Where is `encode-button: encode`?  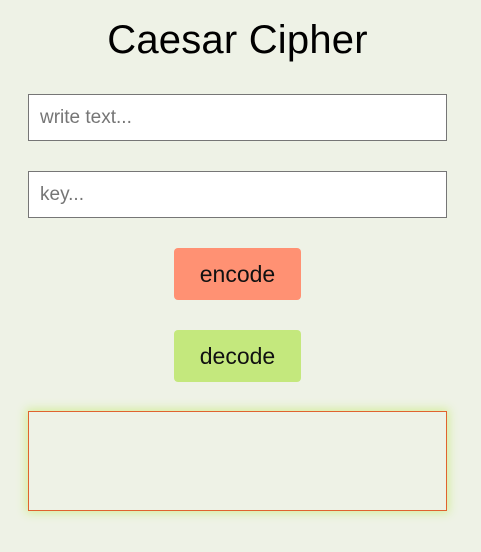 encode-button: encode is located at coordinates (237, 274).